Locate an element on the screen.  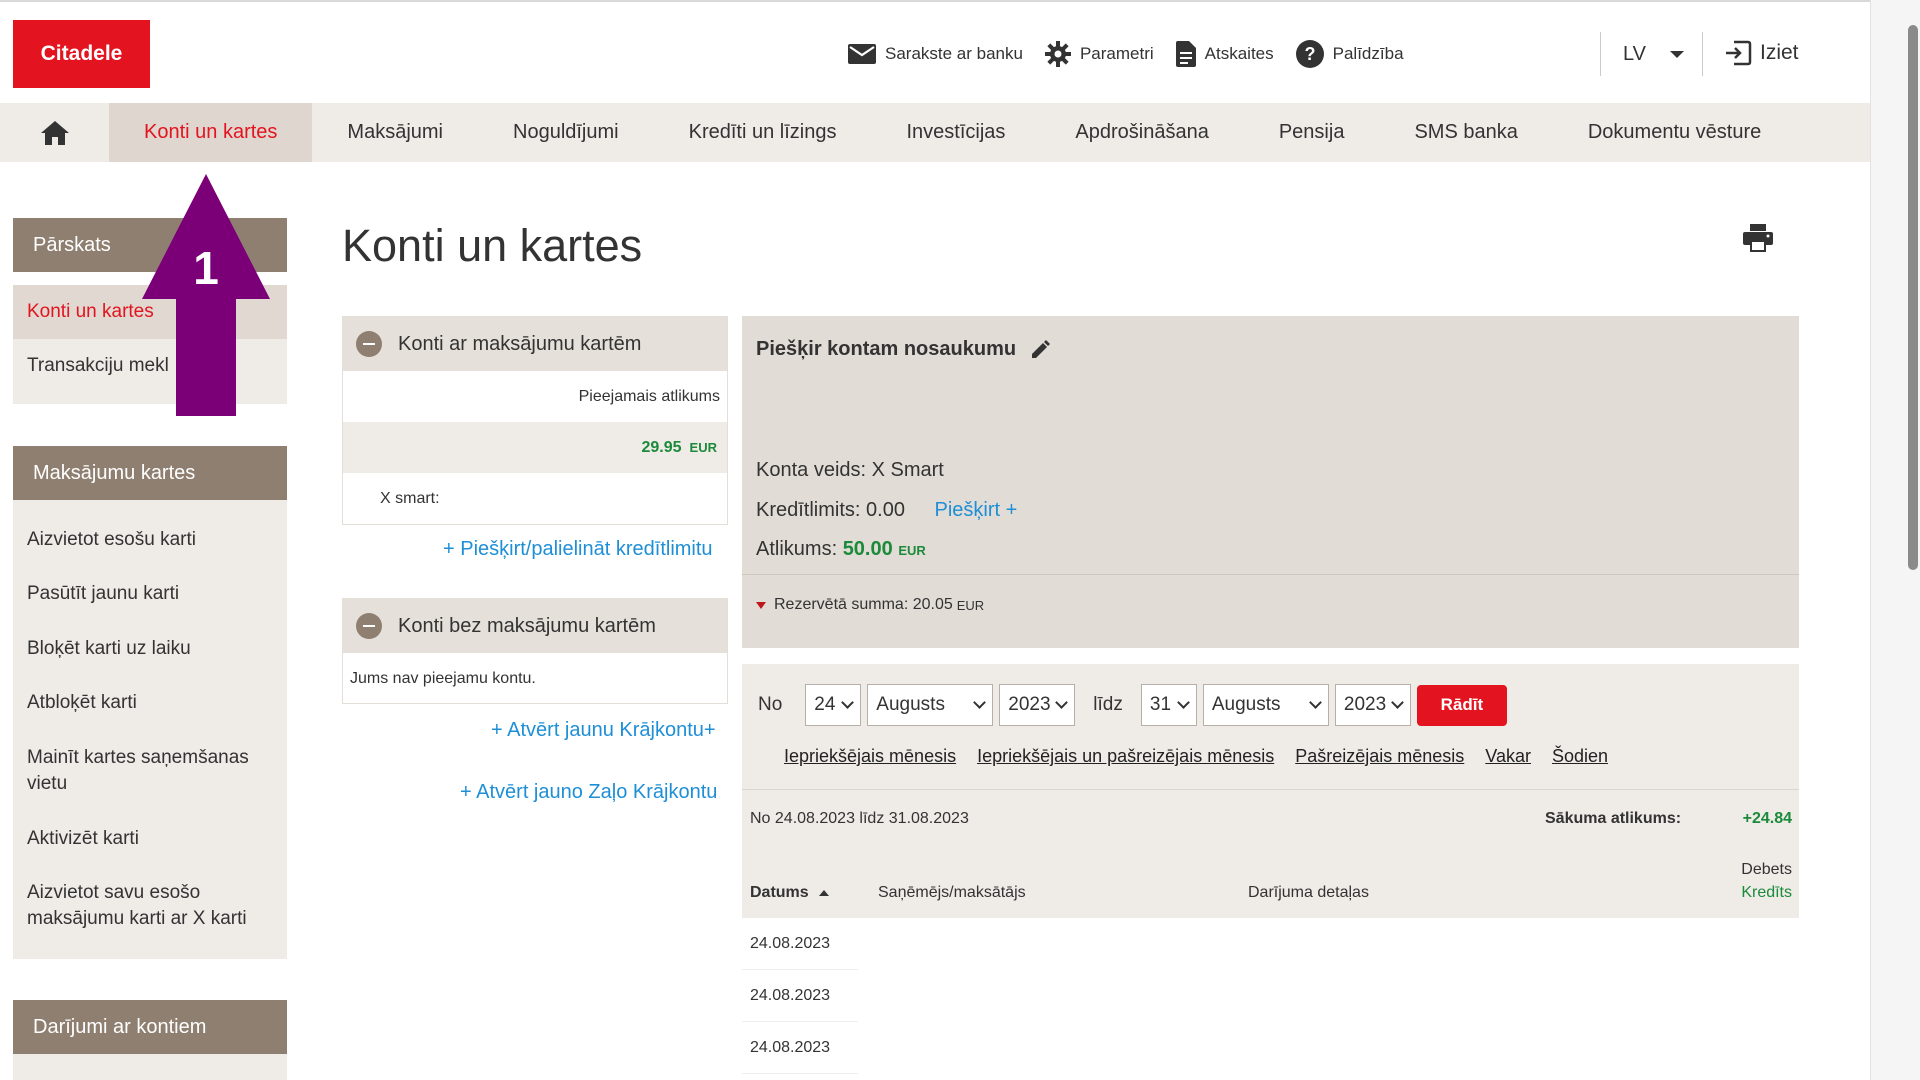
reserved-amount-text: Rezervētā summa: 20.05 is located at coordinates (863, 604).